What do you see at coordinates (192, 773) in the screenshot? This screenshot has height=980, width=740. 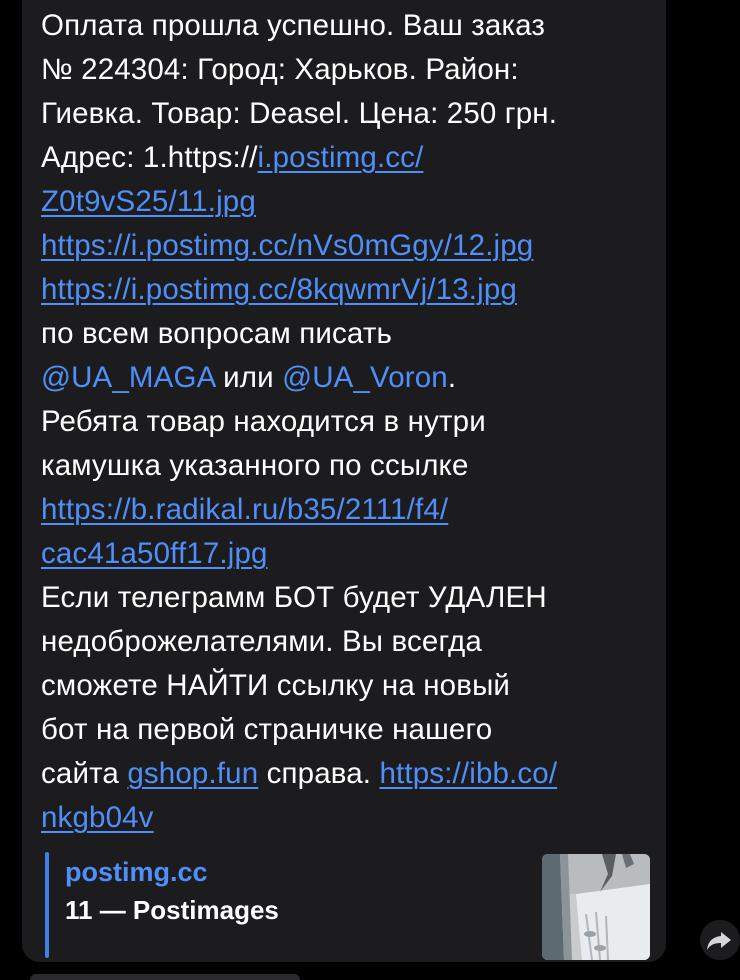 I see `message-link: gshop.fun` at bounding box center [192, 773].